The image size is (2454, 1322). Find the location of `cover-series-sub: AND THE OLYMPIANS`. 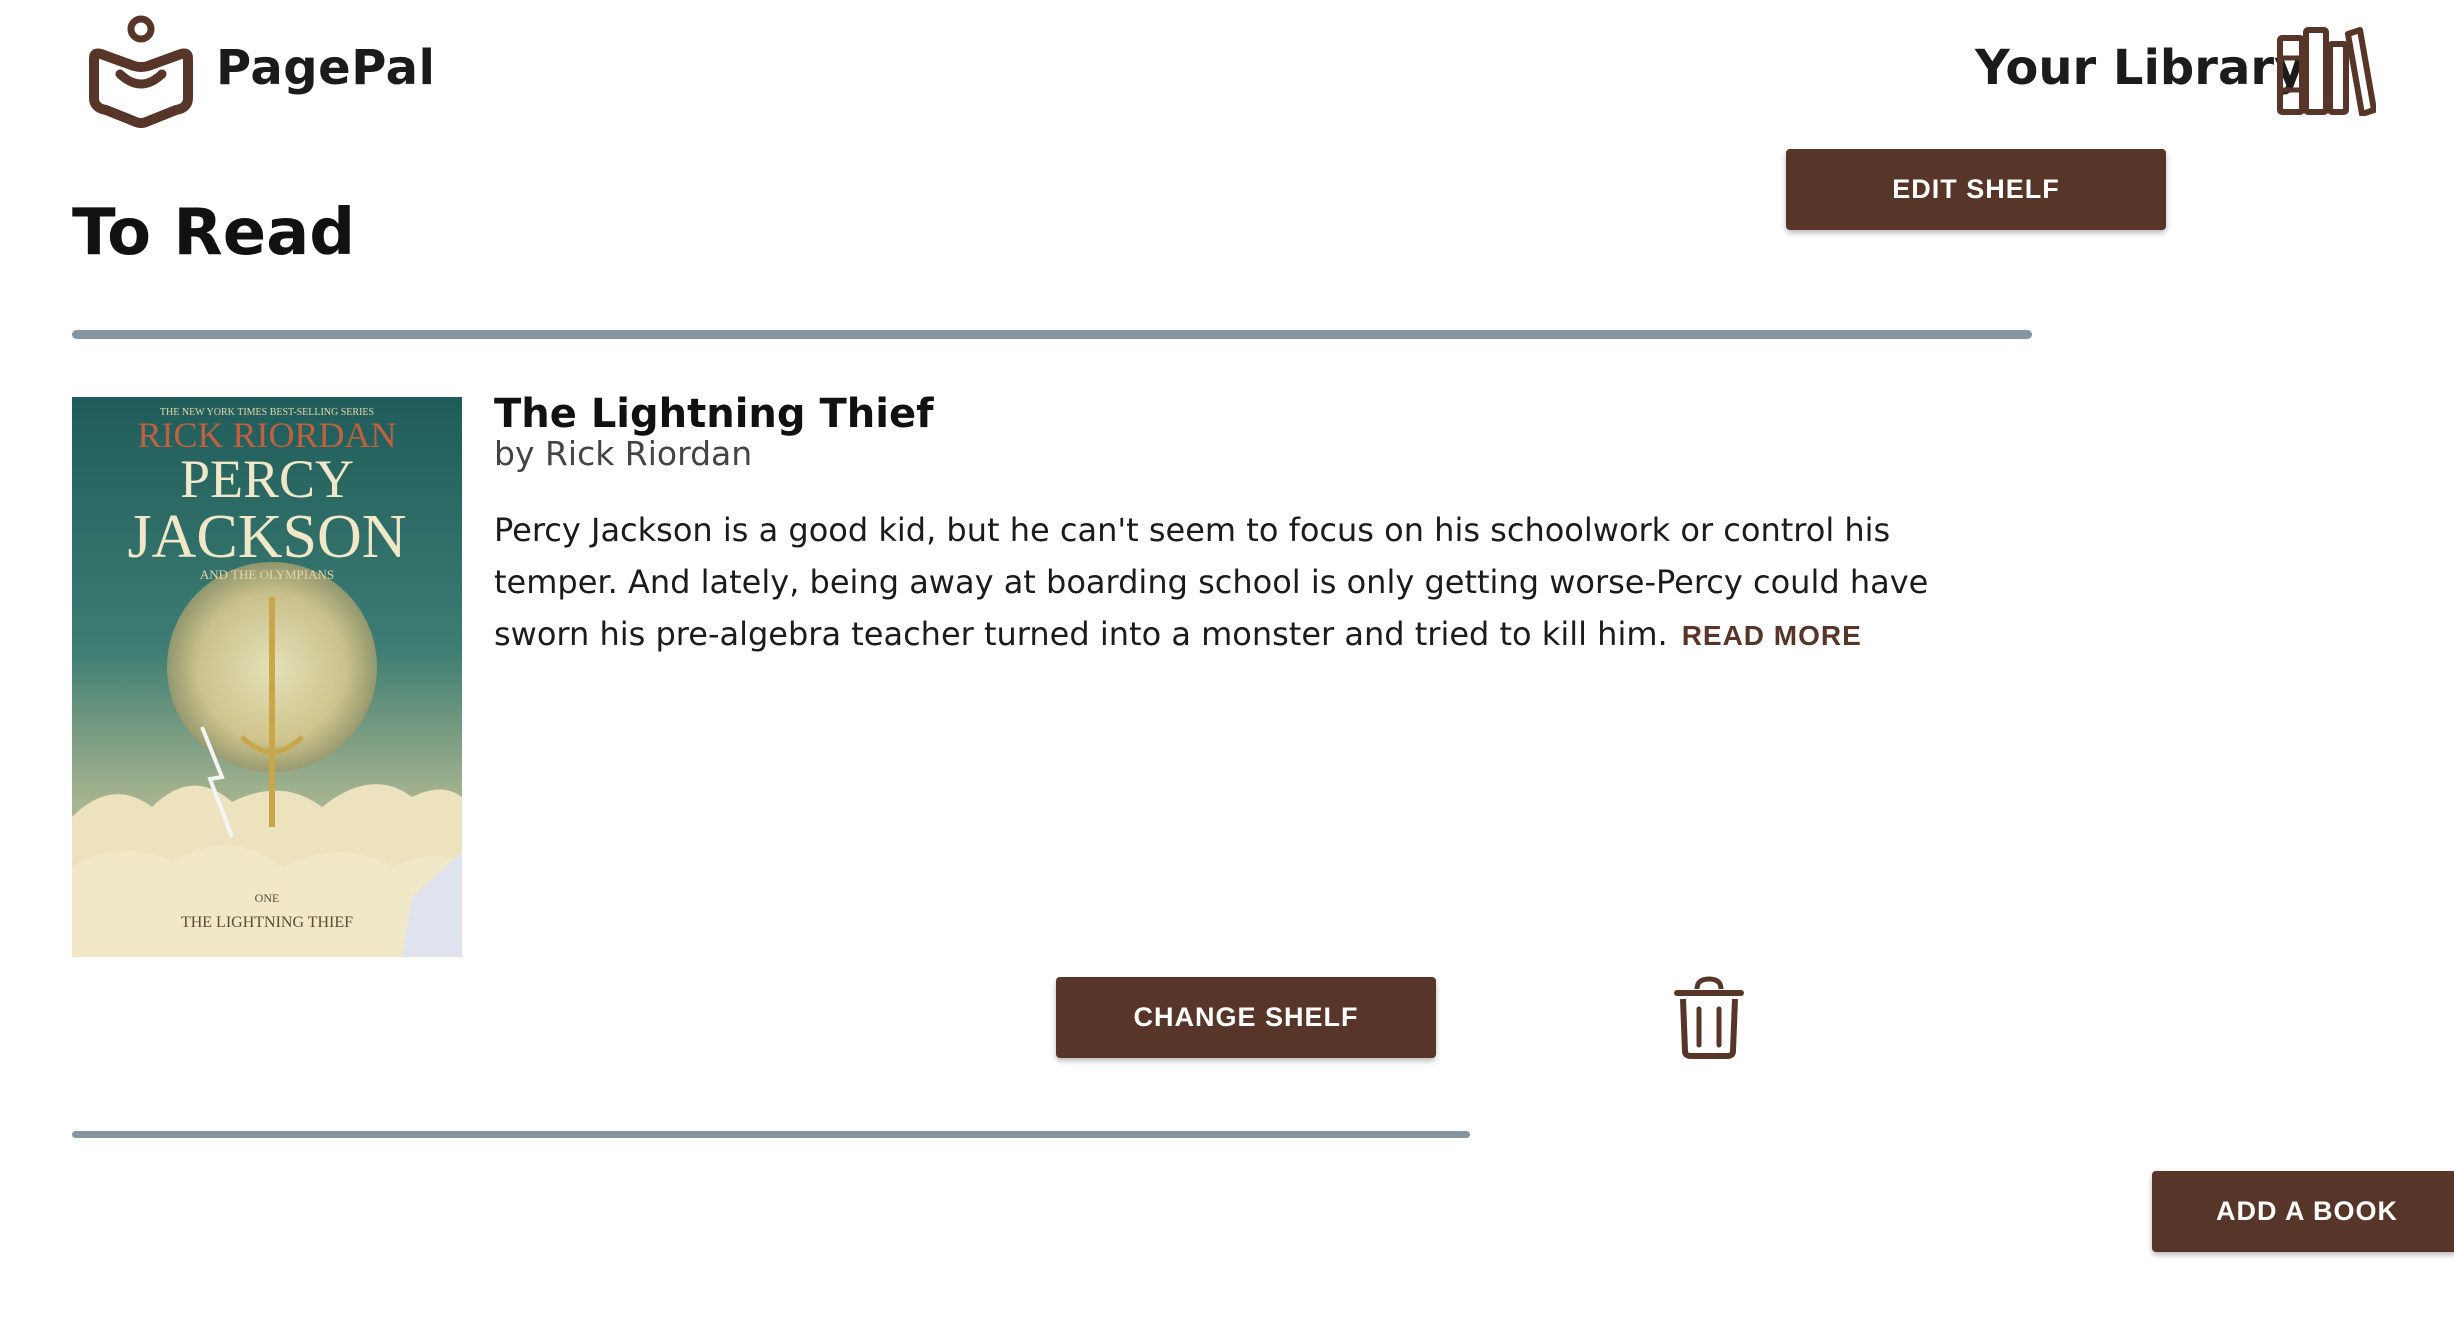

cover-series-sub: AND THE OLYMPIANS is located at coordinates (267, 574).